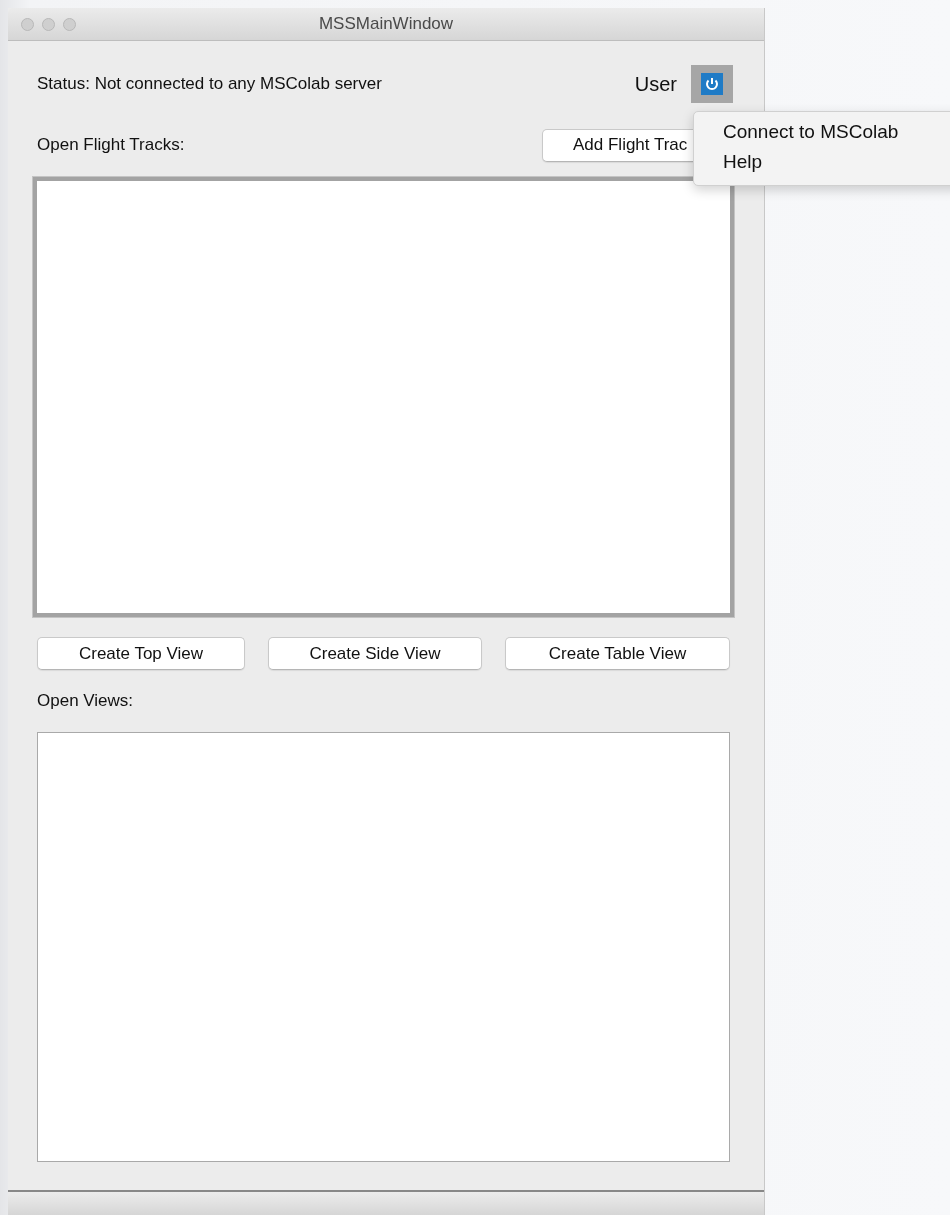 The image size is (950, 1215). I want to click on create-view-button: Create Top View, so click(141, 653).